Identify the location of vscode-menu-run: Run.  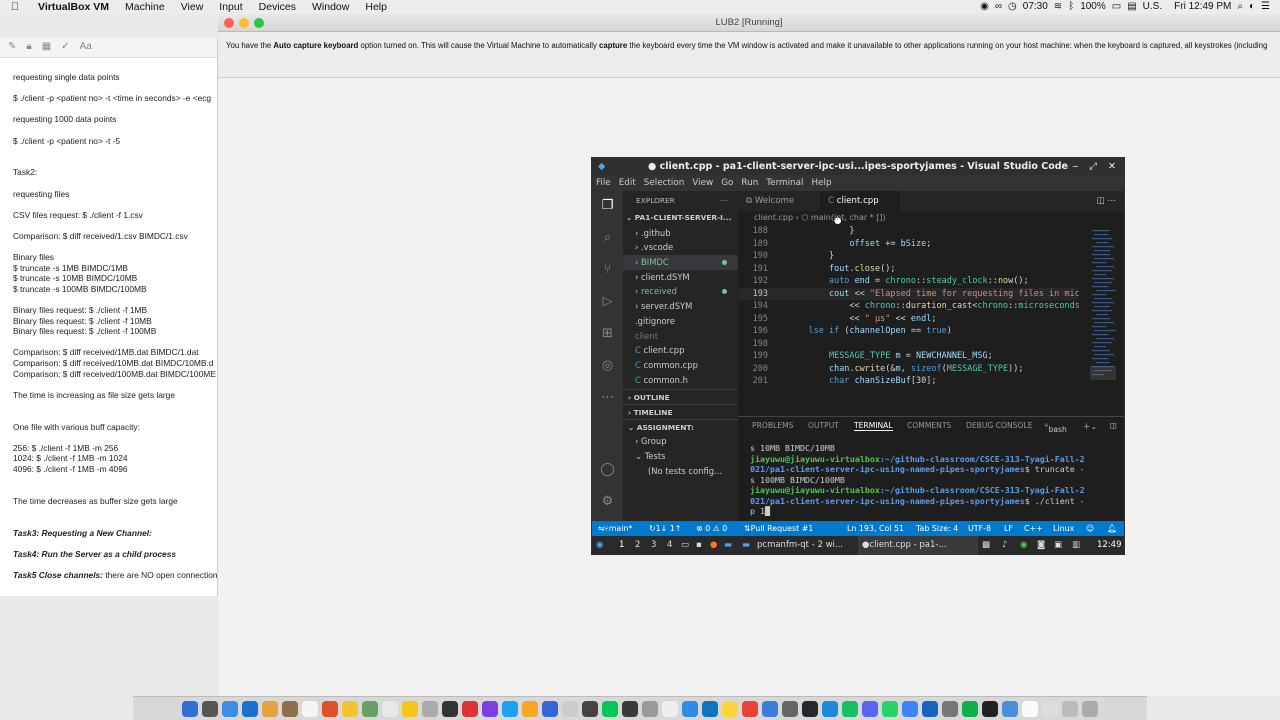
(749, 183).